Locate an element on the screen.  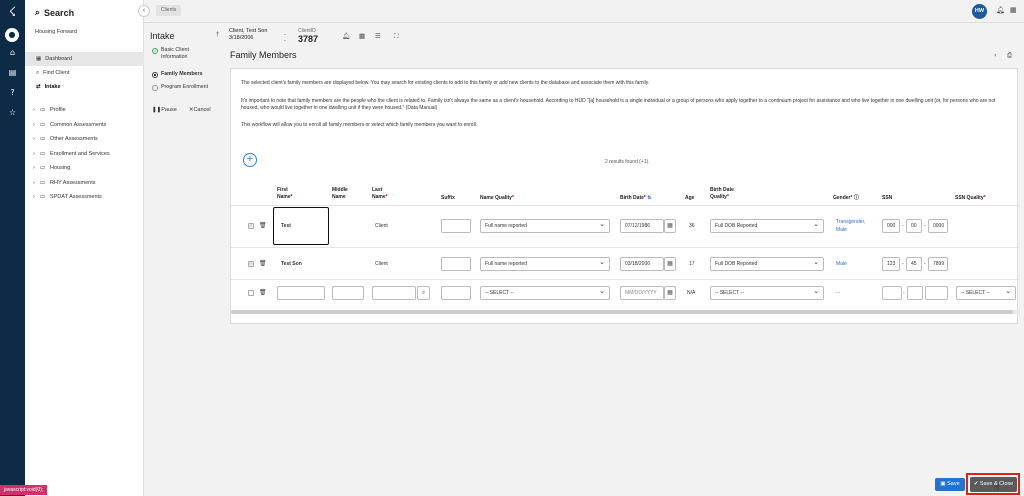
collapse-sidebar-button: ‹ is located at coordinates (144, 11).